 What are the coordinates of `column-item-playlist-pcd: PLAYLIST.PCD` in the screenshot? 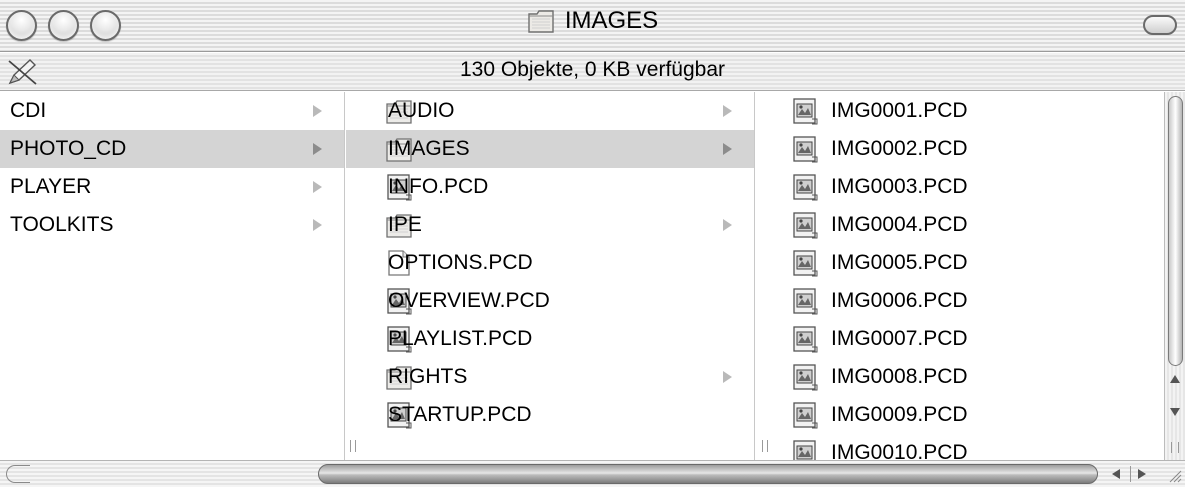 It's located at (550, 339).